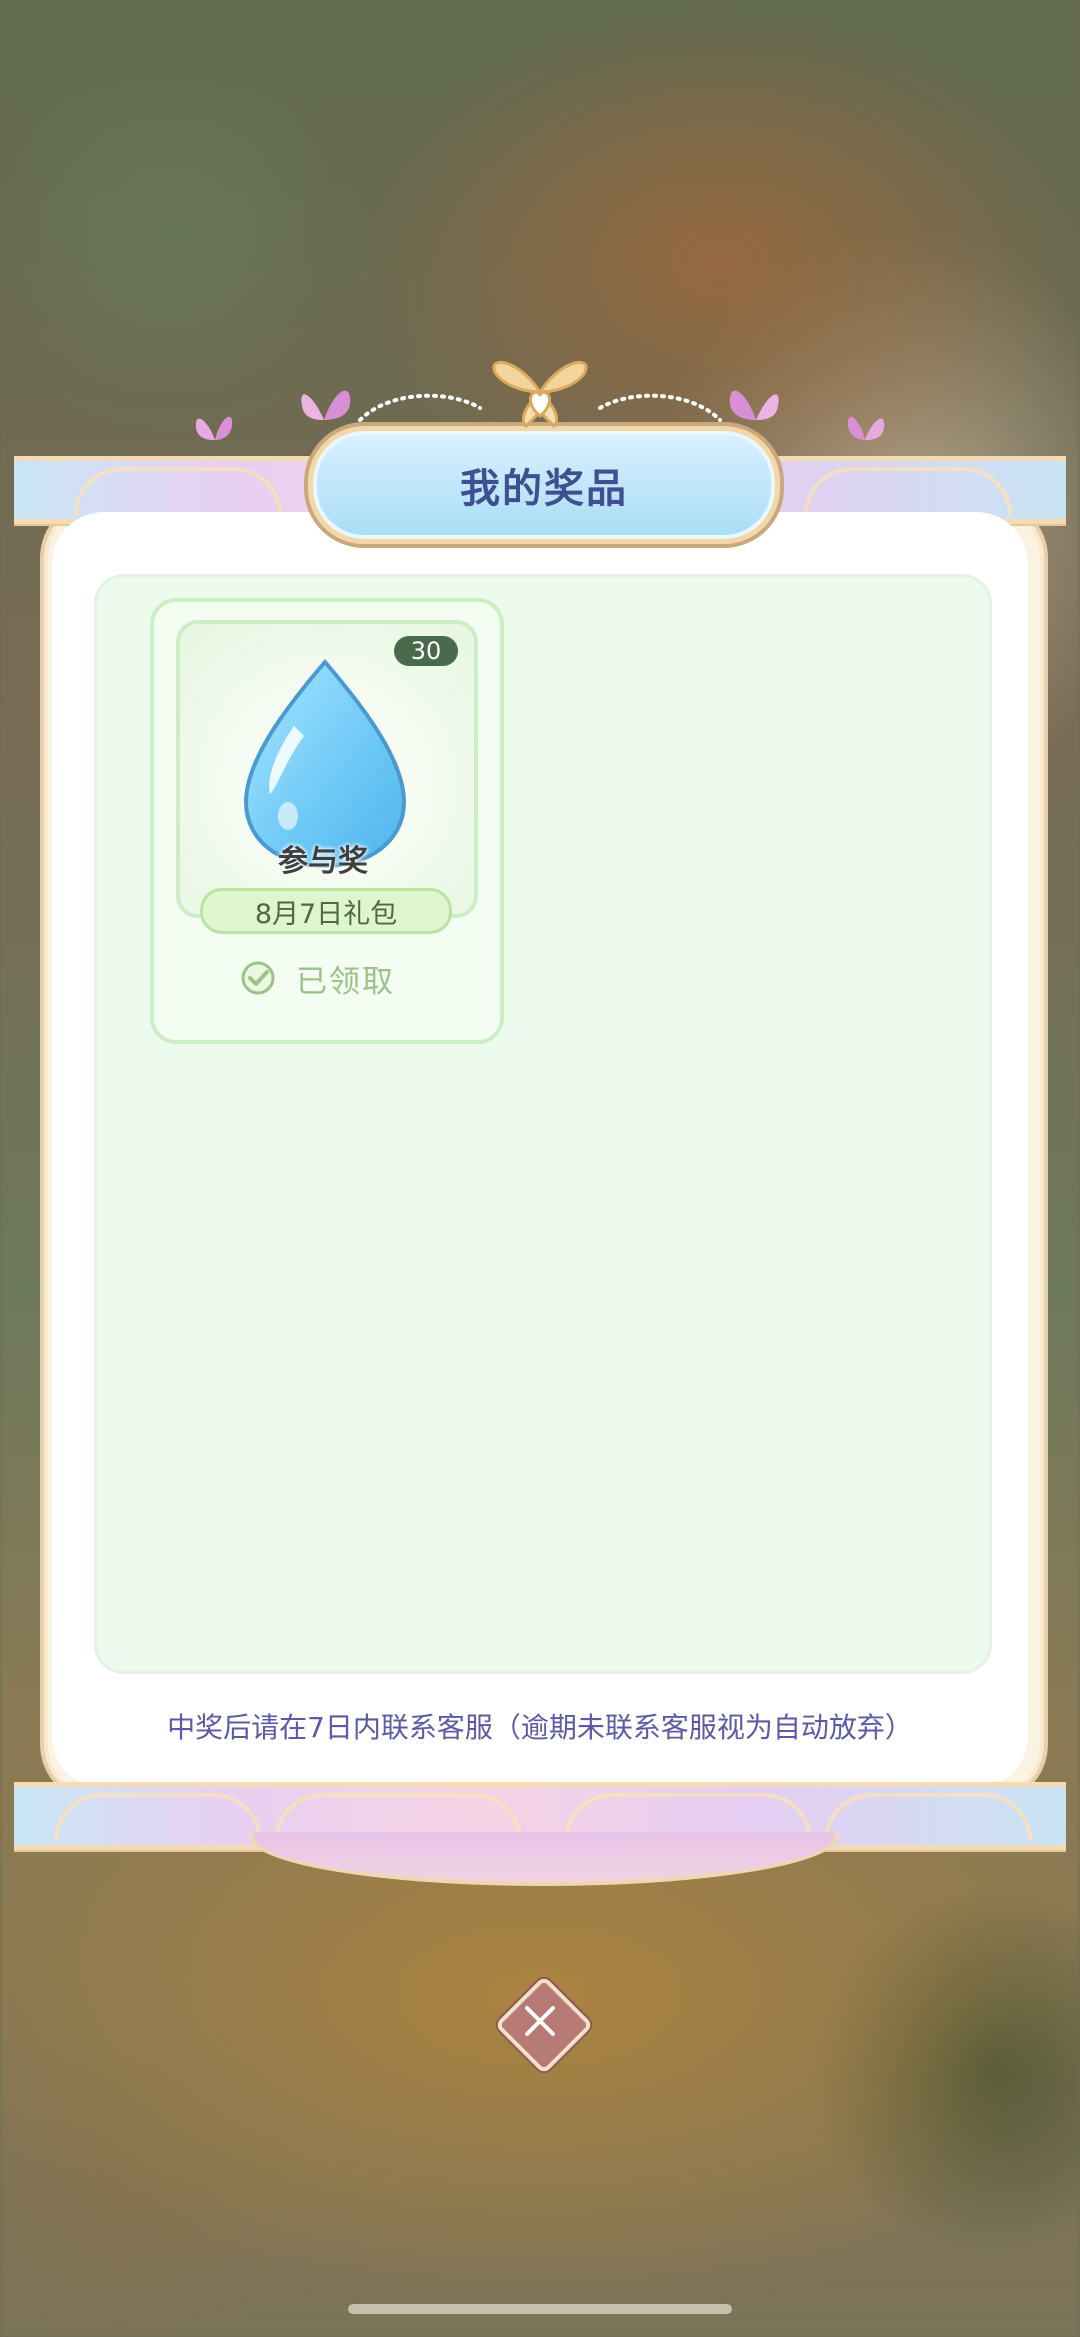  I want to click on heart-bow-icon, so click(540, 395).